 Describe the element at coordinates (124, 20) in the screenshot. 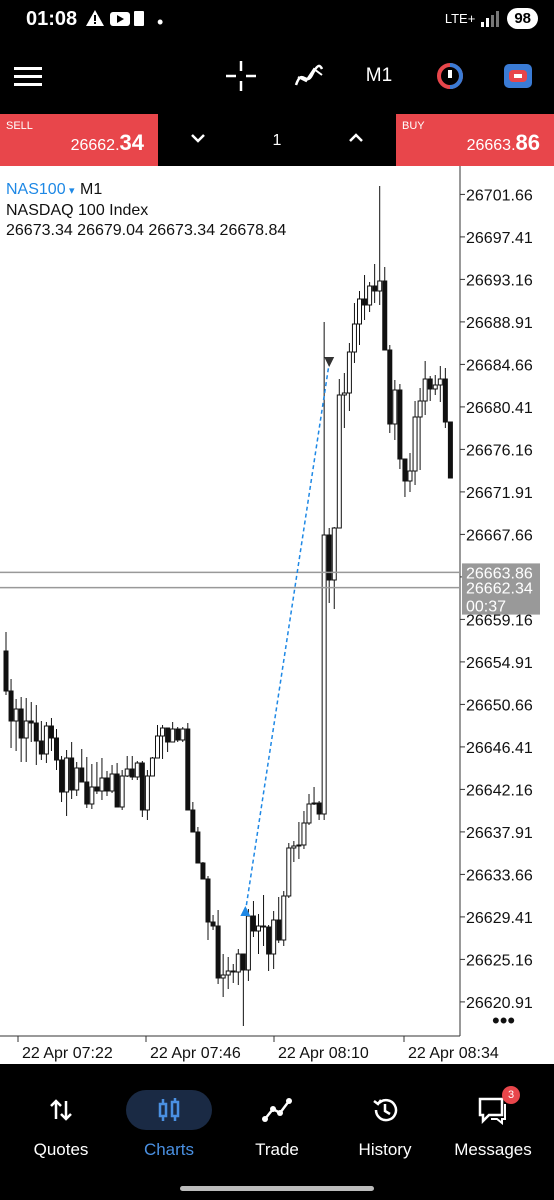

I see `notification-icons: •` at that location.